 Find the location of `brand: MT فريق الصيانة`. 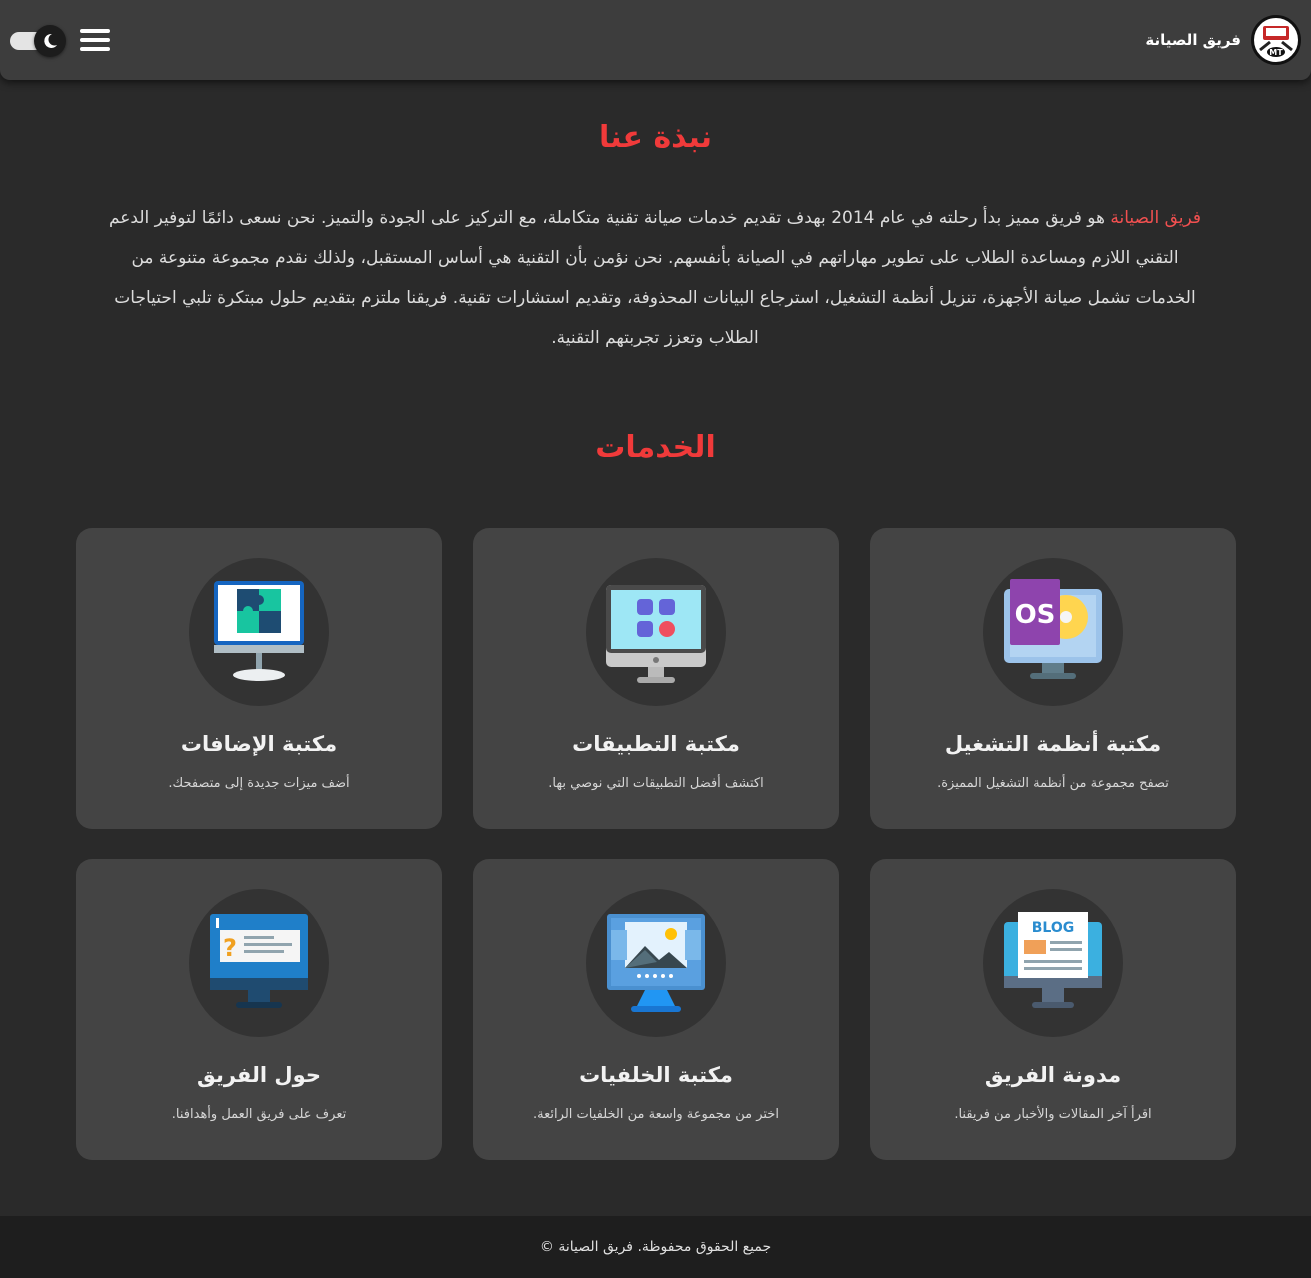

brand: MT فريق الصيانة is located at coordinates (1223, 40).